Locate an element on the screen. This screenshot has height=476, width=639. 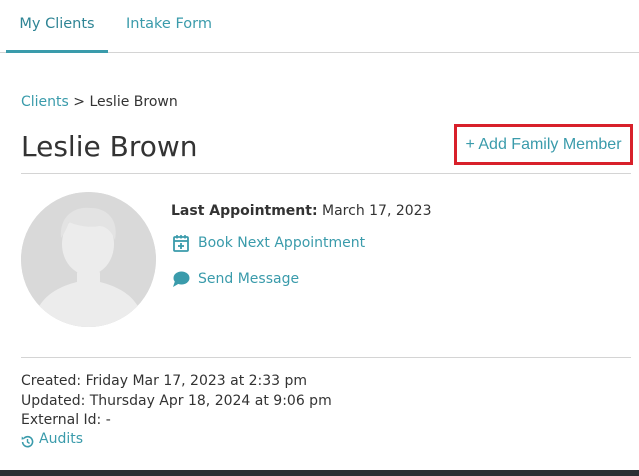
bottom-bar is located at coordinates (319, 473).